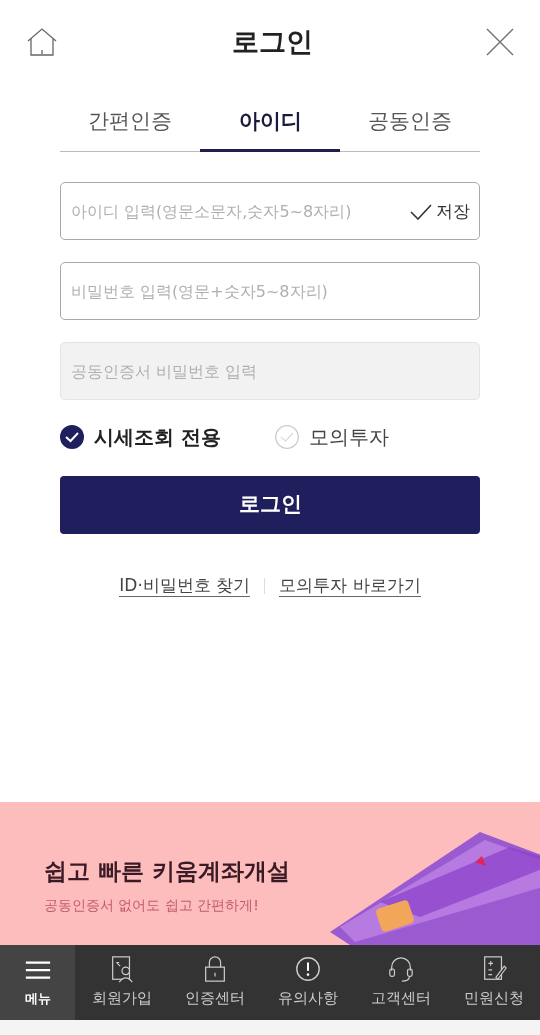 The image size is (540, 1035). What do you see at coordinates (500, 42) in the screenshot?
I see `close-icon` at bounding box center [500, 42].